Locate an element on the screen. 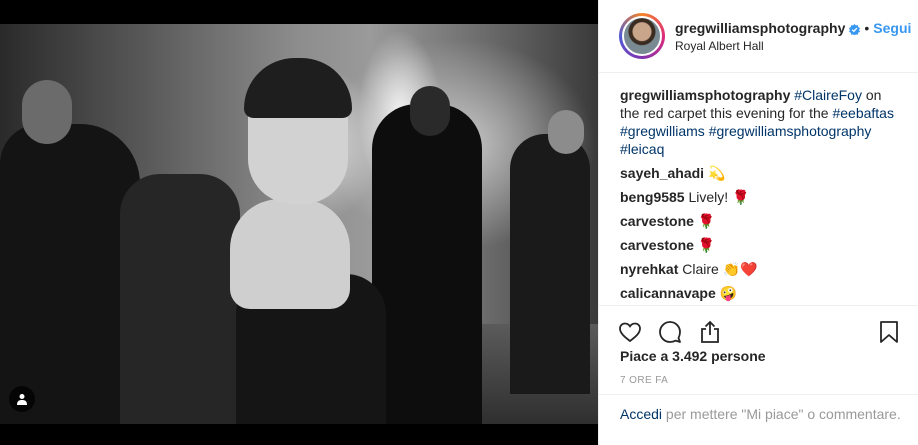 Image resolution: width=918 pixels, height=445 pixels. photo-crowd-left is located at coordinates (70, 274).